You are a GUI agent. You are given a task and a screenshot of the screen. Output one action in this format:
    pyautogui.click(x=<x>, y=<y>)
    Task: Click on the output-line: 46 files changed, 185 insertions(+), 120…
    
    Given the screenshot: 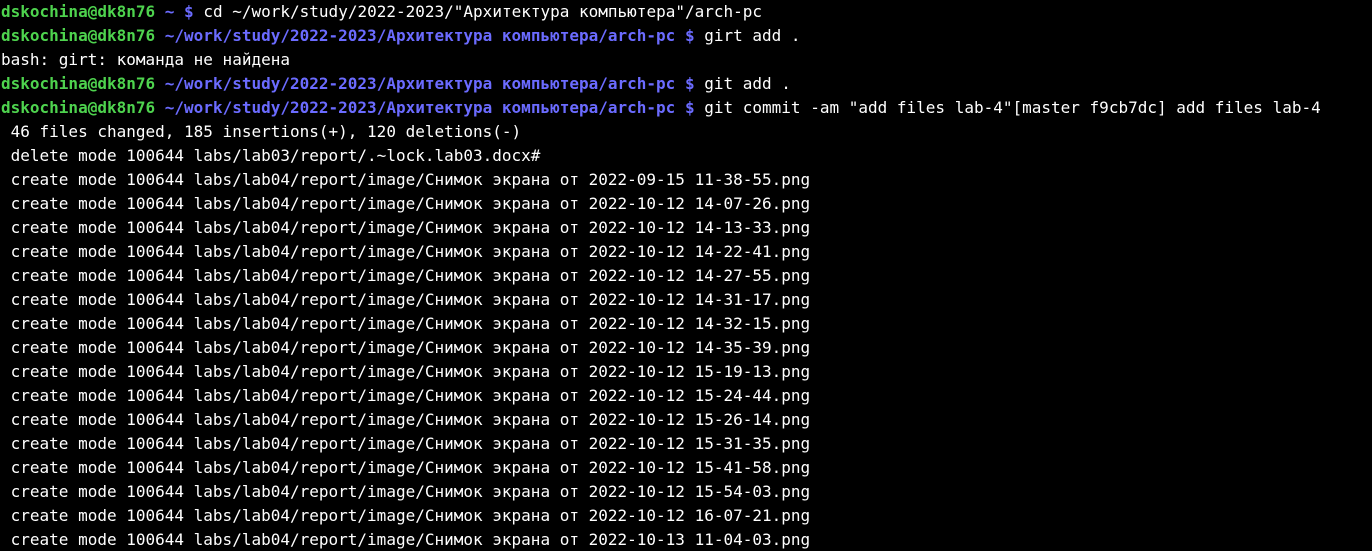 What is the action you would take?
    pyautogui.click(x=261, y=131)
    